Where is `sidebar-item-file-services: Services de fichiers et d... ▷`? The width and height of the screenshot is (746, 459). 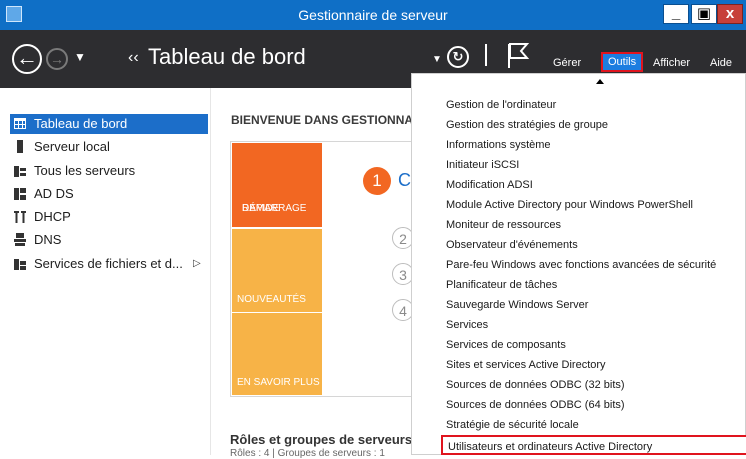 sidebar-item-file-services: Services de fichiers et d... ▷ is located at coordinates (109, 264).